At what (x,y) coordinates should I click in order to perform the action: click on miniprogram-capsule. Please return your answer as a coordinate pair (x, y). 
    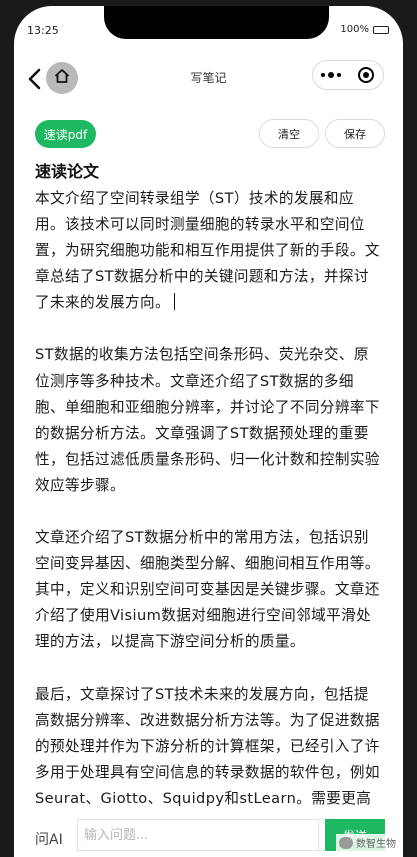
    Looking at the image, I should click on (348, 75).